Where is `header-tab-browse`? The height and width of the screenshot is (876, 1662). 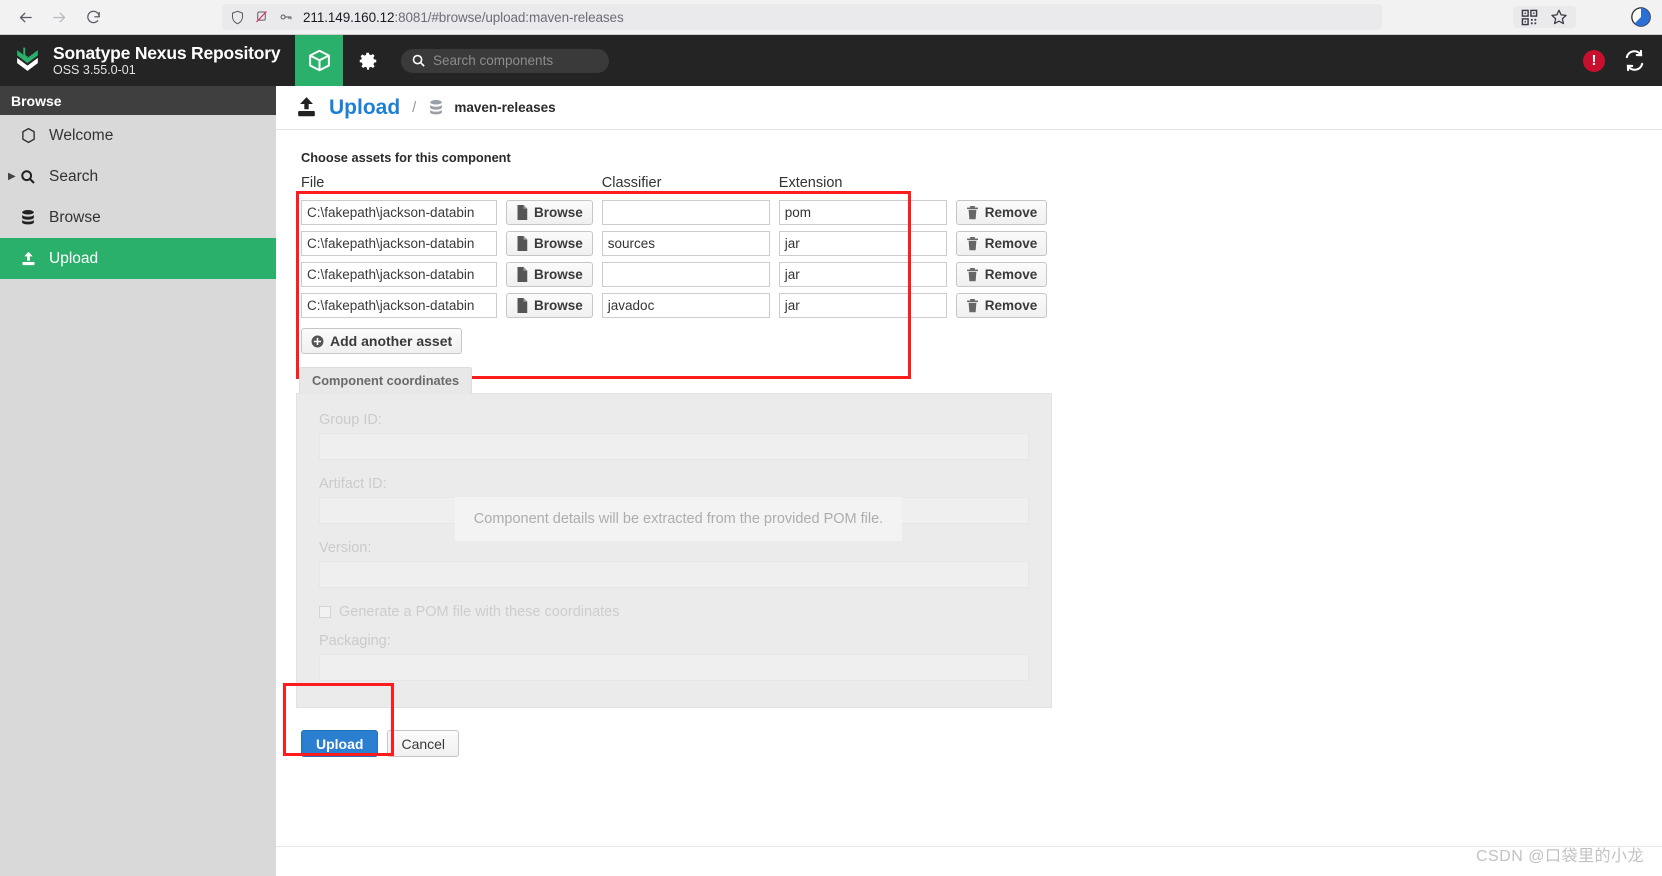
header-tab-browse is located at coordinates (319, 60).